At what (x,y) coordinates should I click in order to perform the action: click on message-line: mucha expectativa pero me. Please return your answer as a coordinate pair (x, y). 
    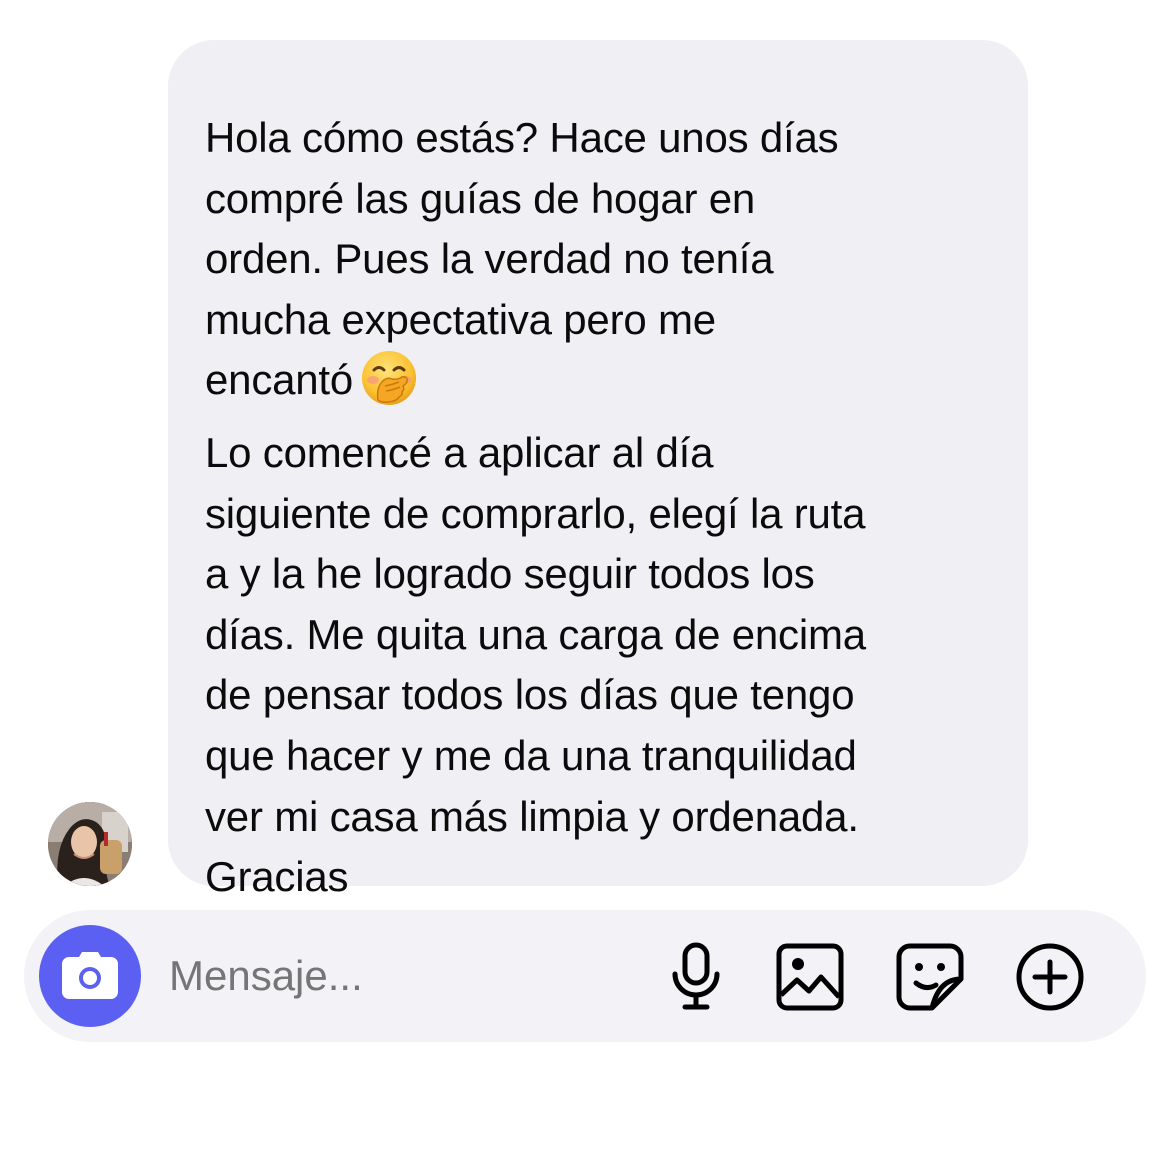
    Looking at the image, I should click on (460, 319).